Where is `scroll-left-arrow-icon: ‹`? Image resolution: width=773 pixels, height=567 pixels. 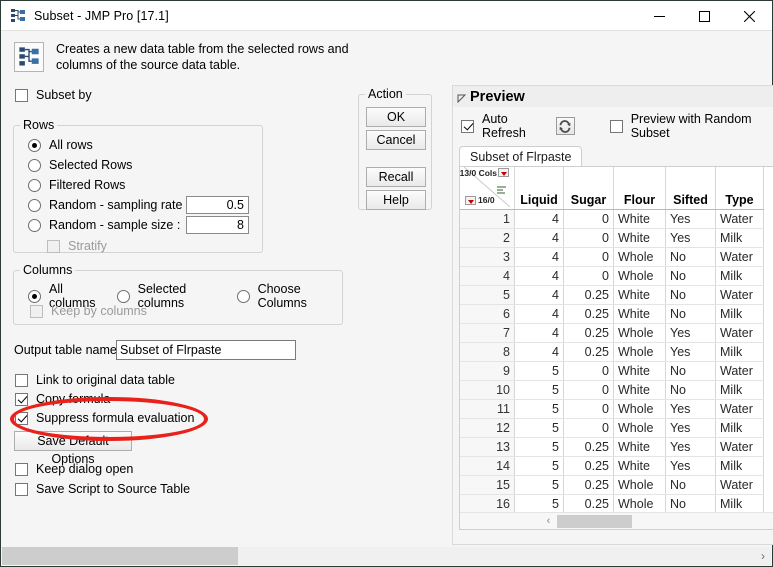 scroll-left-arrow-icon: ‹ is located at coordinates (548, 521).